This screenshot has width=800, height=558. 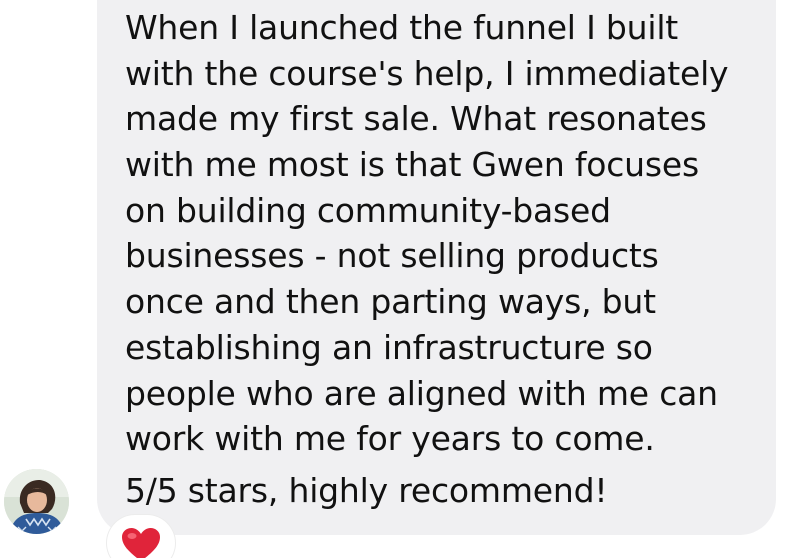 I want to click on message-line: once and then parting ways, but, so click(x=390, y=302).